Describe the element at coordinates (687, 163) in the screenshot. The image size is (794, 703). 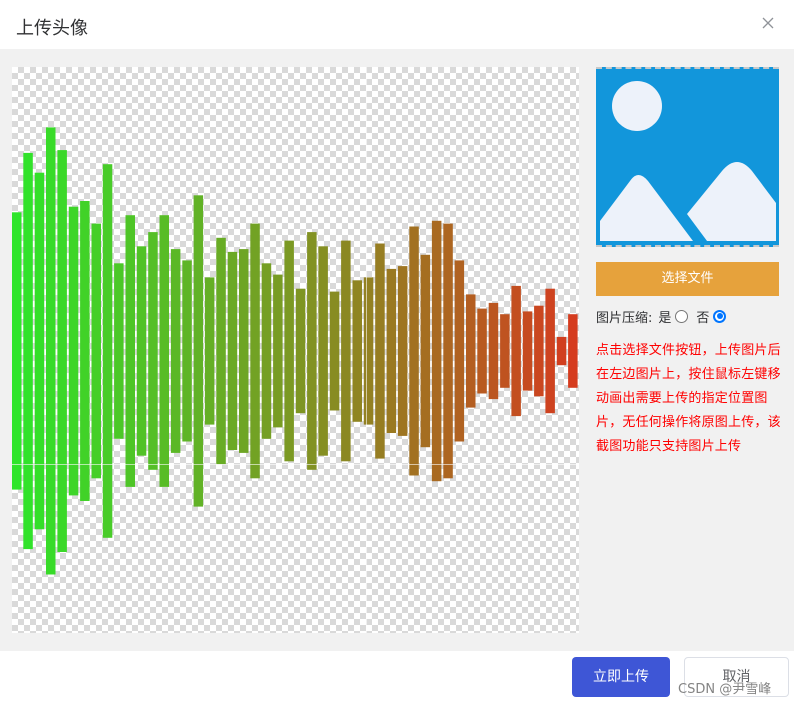
I see `image-placeholder-icon` at that location.